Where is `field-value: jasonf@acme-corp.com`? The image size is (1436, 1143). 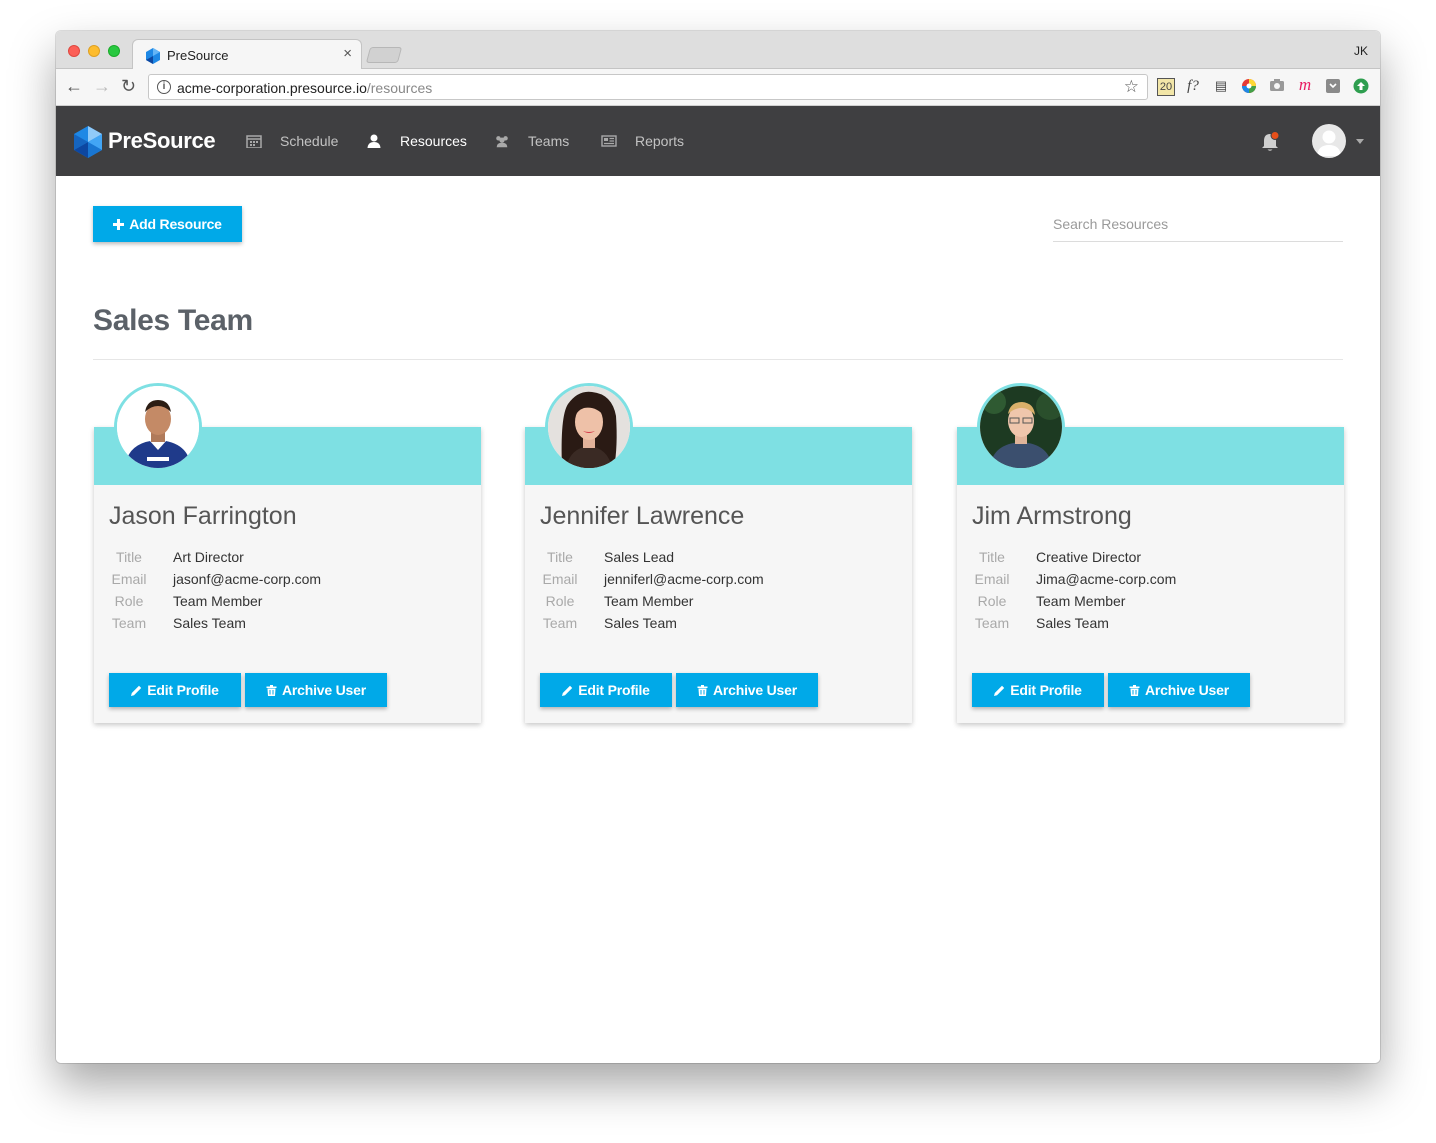
field-value: jasonf@acme-corp.com is located at coordinates (247, 579).